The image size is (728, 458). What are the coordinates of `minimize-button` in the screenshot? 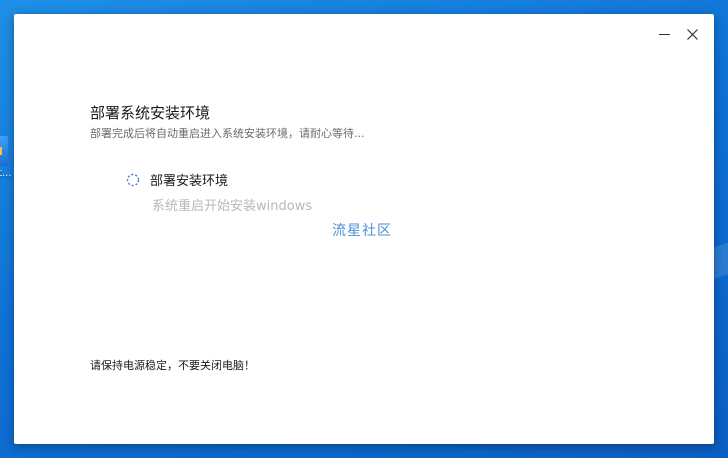 It's located at (664, 34).